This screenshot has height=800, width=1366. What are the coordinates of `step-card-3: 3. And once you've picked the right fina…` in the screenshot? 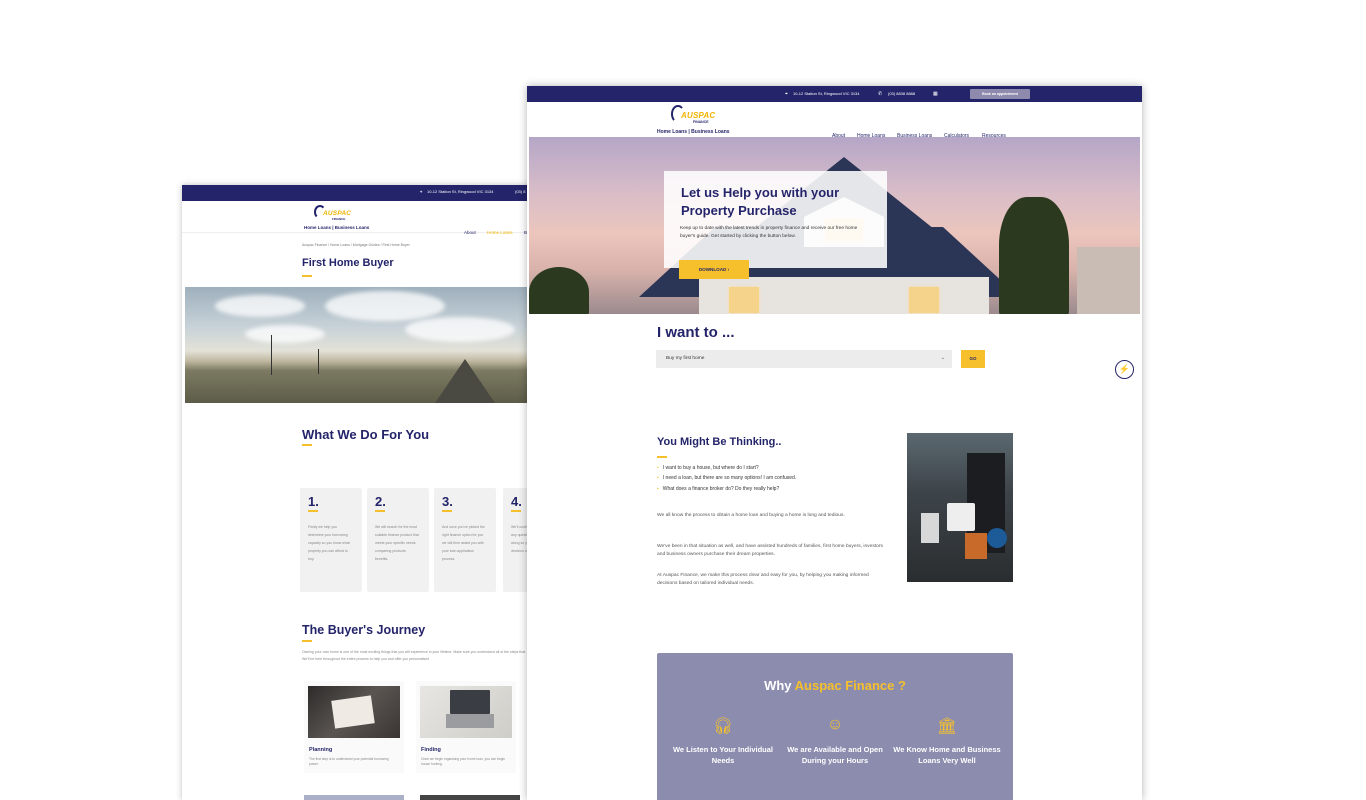 It's located at (465, 540).